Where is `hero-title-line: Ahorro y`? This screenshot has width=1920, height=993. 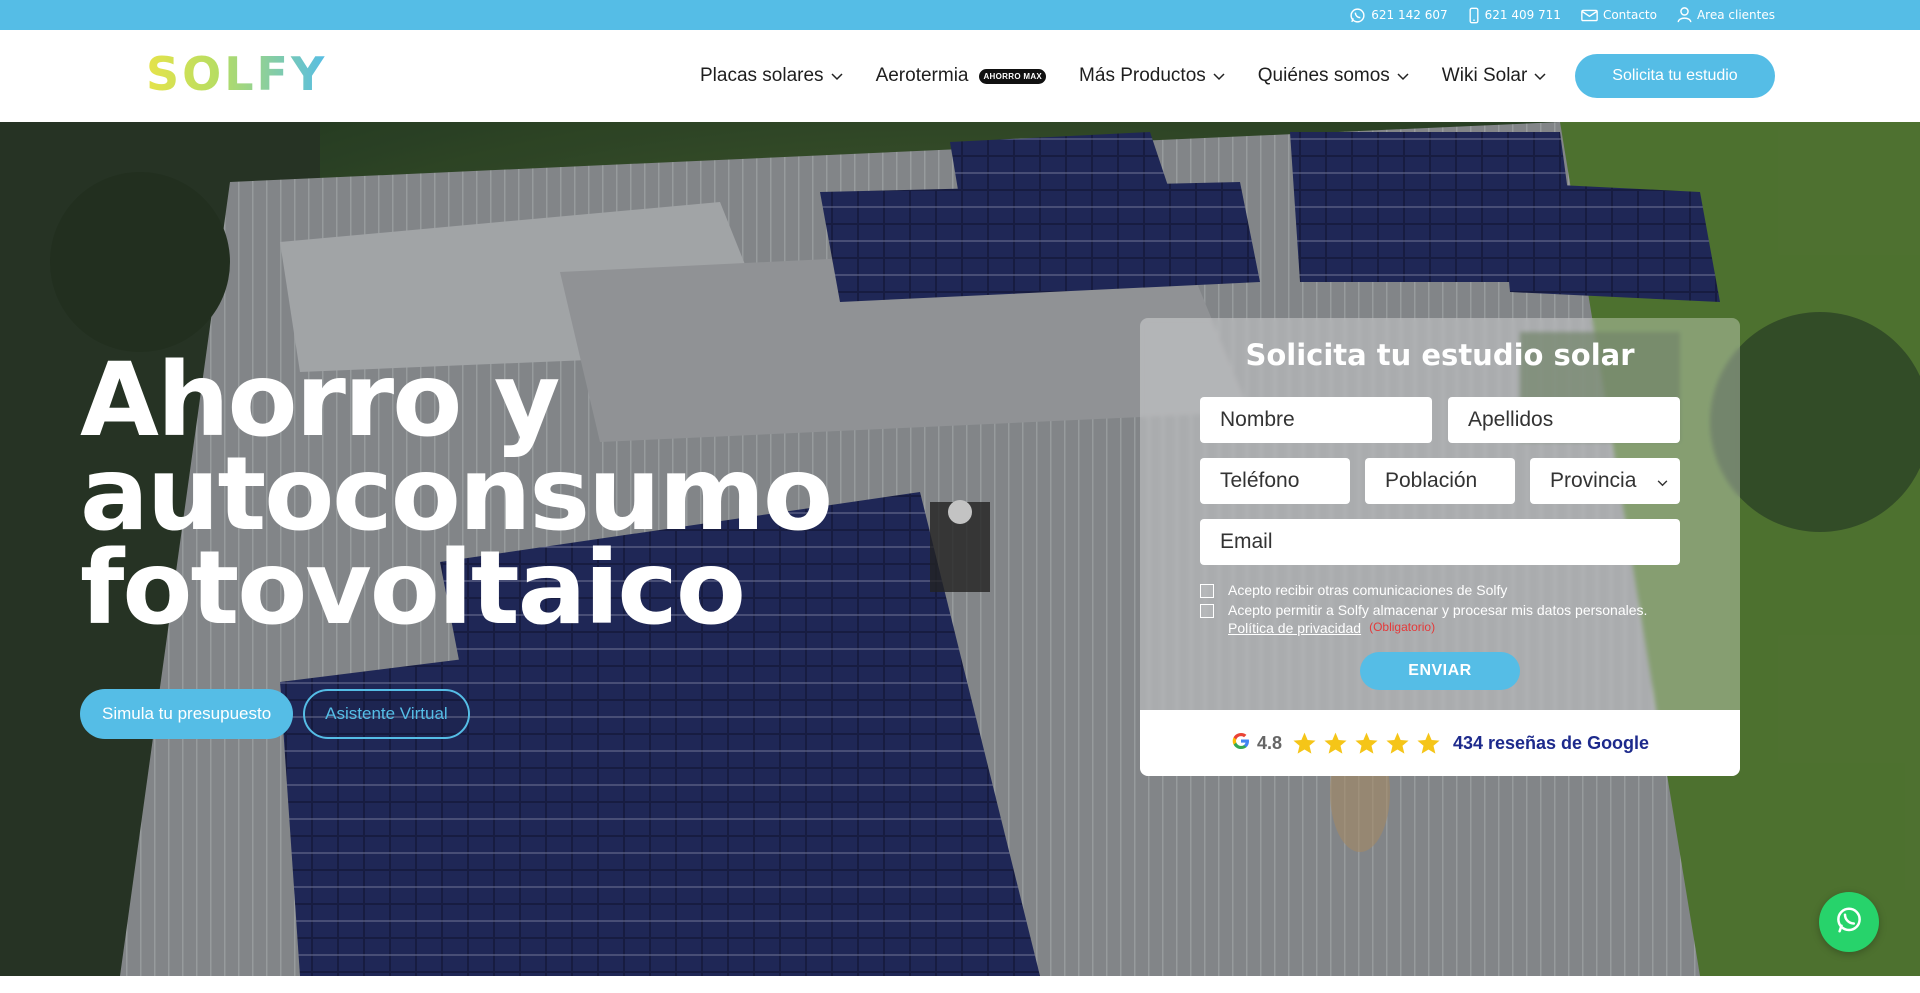
hero-title-line: Ahorro y is located at coordinates (320, 400).